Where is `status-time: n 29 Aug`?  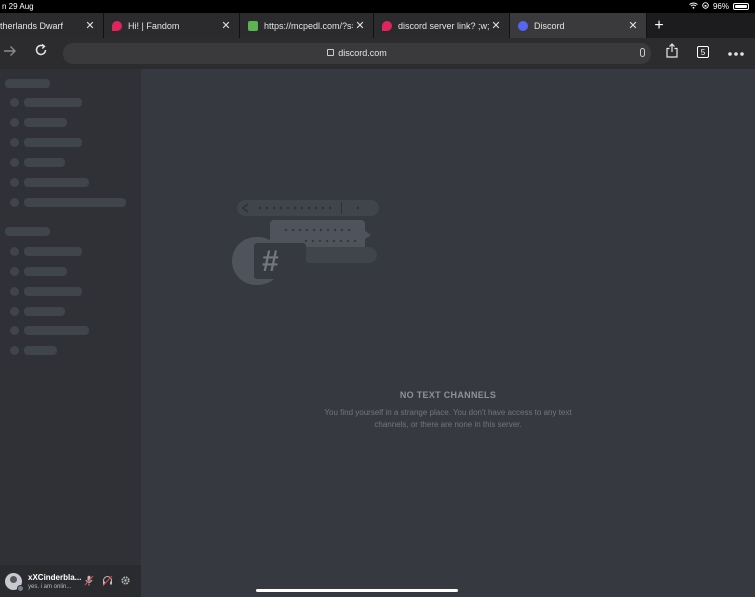
status-time: n 29 Aug is located at coordinates (18, 6).